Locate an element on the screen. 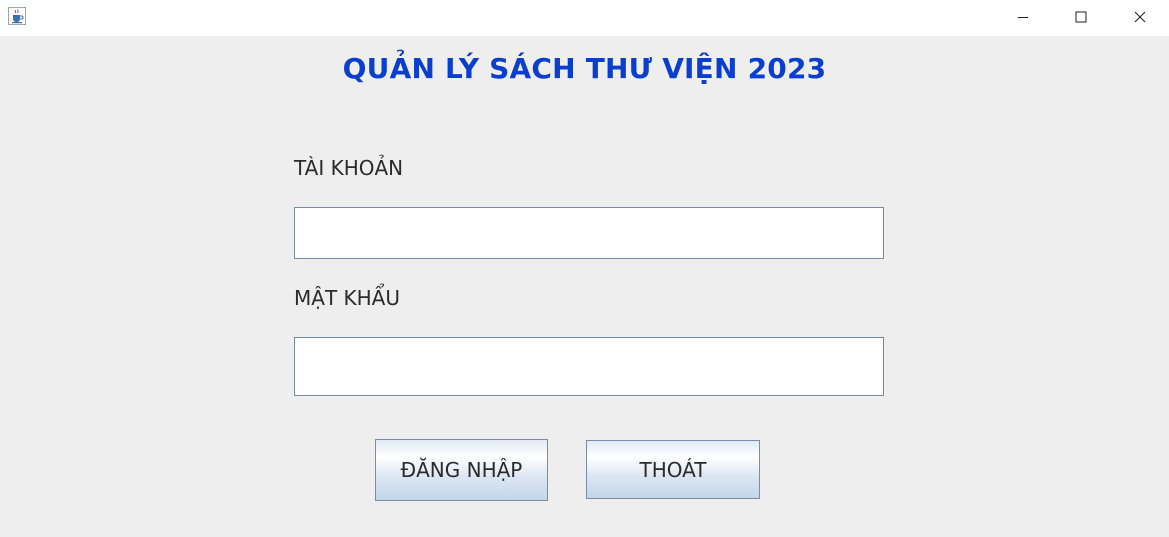 Image resolution: width=1169 pixels, height=537 pixels. page-title: QUẢN LÝ SÁCH THƯ VIỆN 2023 is located at coordinates (584, 68).